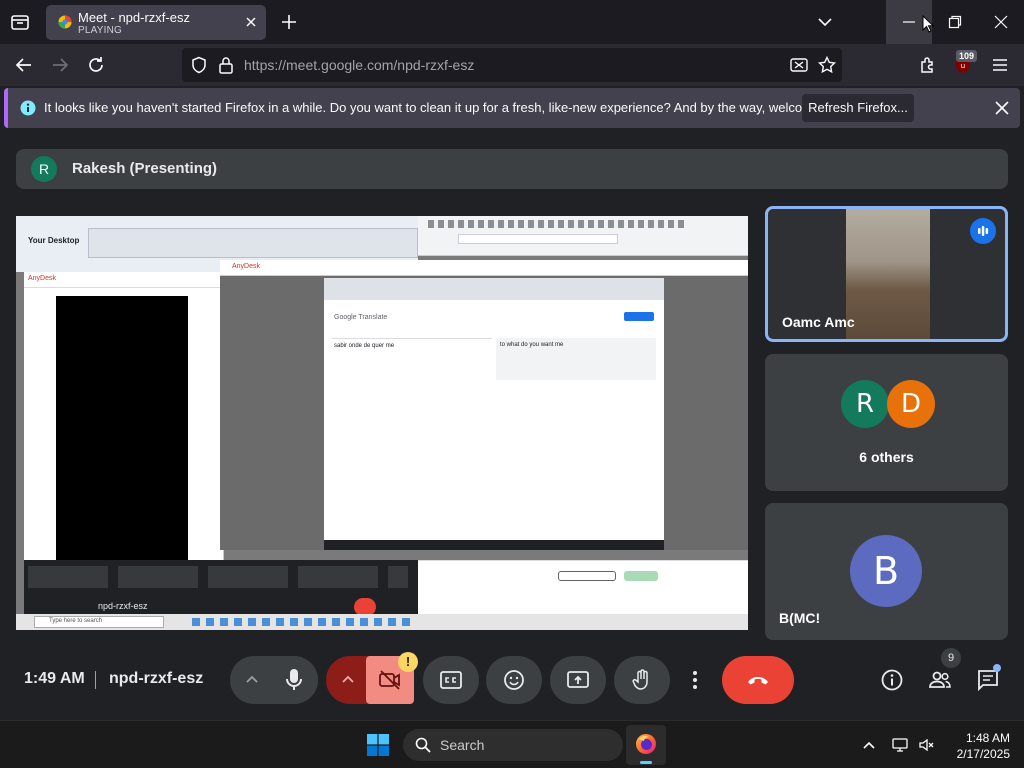  Describe the element at coordinates (983, 754) in the screenshot. I see `clock-date: 2/17/2025` at that location.